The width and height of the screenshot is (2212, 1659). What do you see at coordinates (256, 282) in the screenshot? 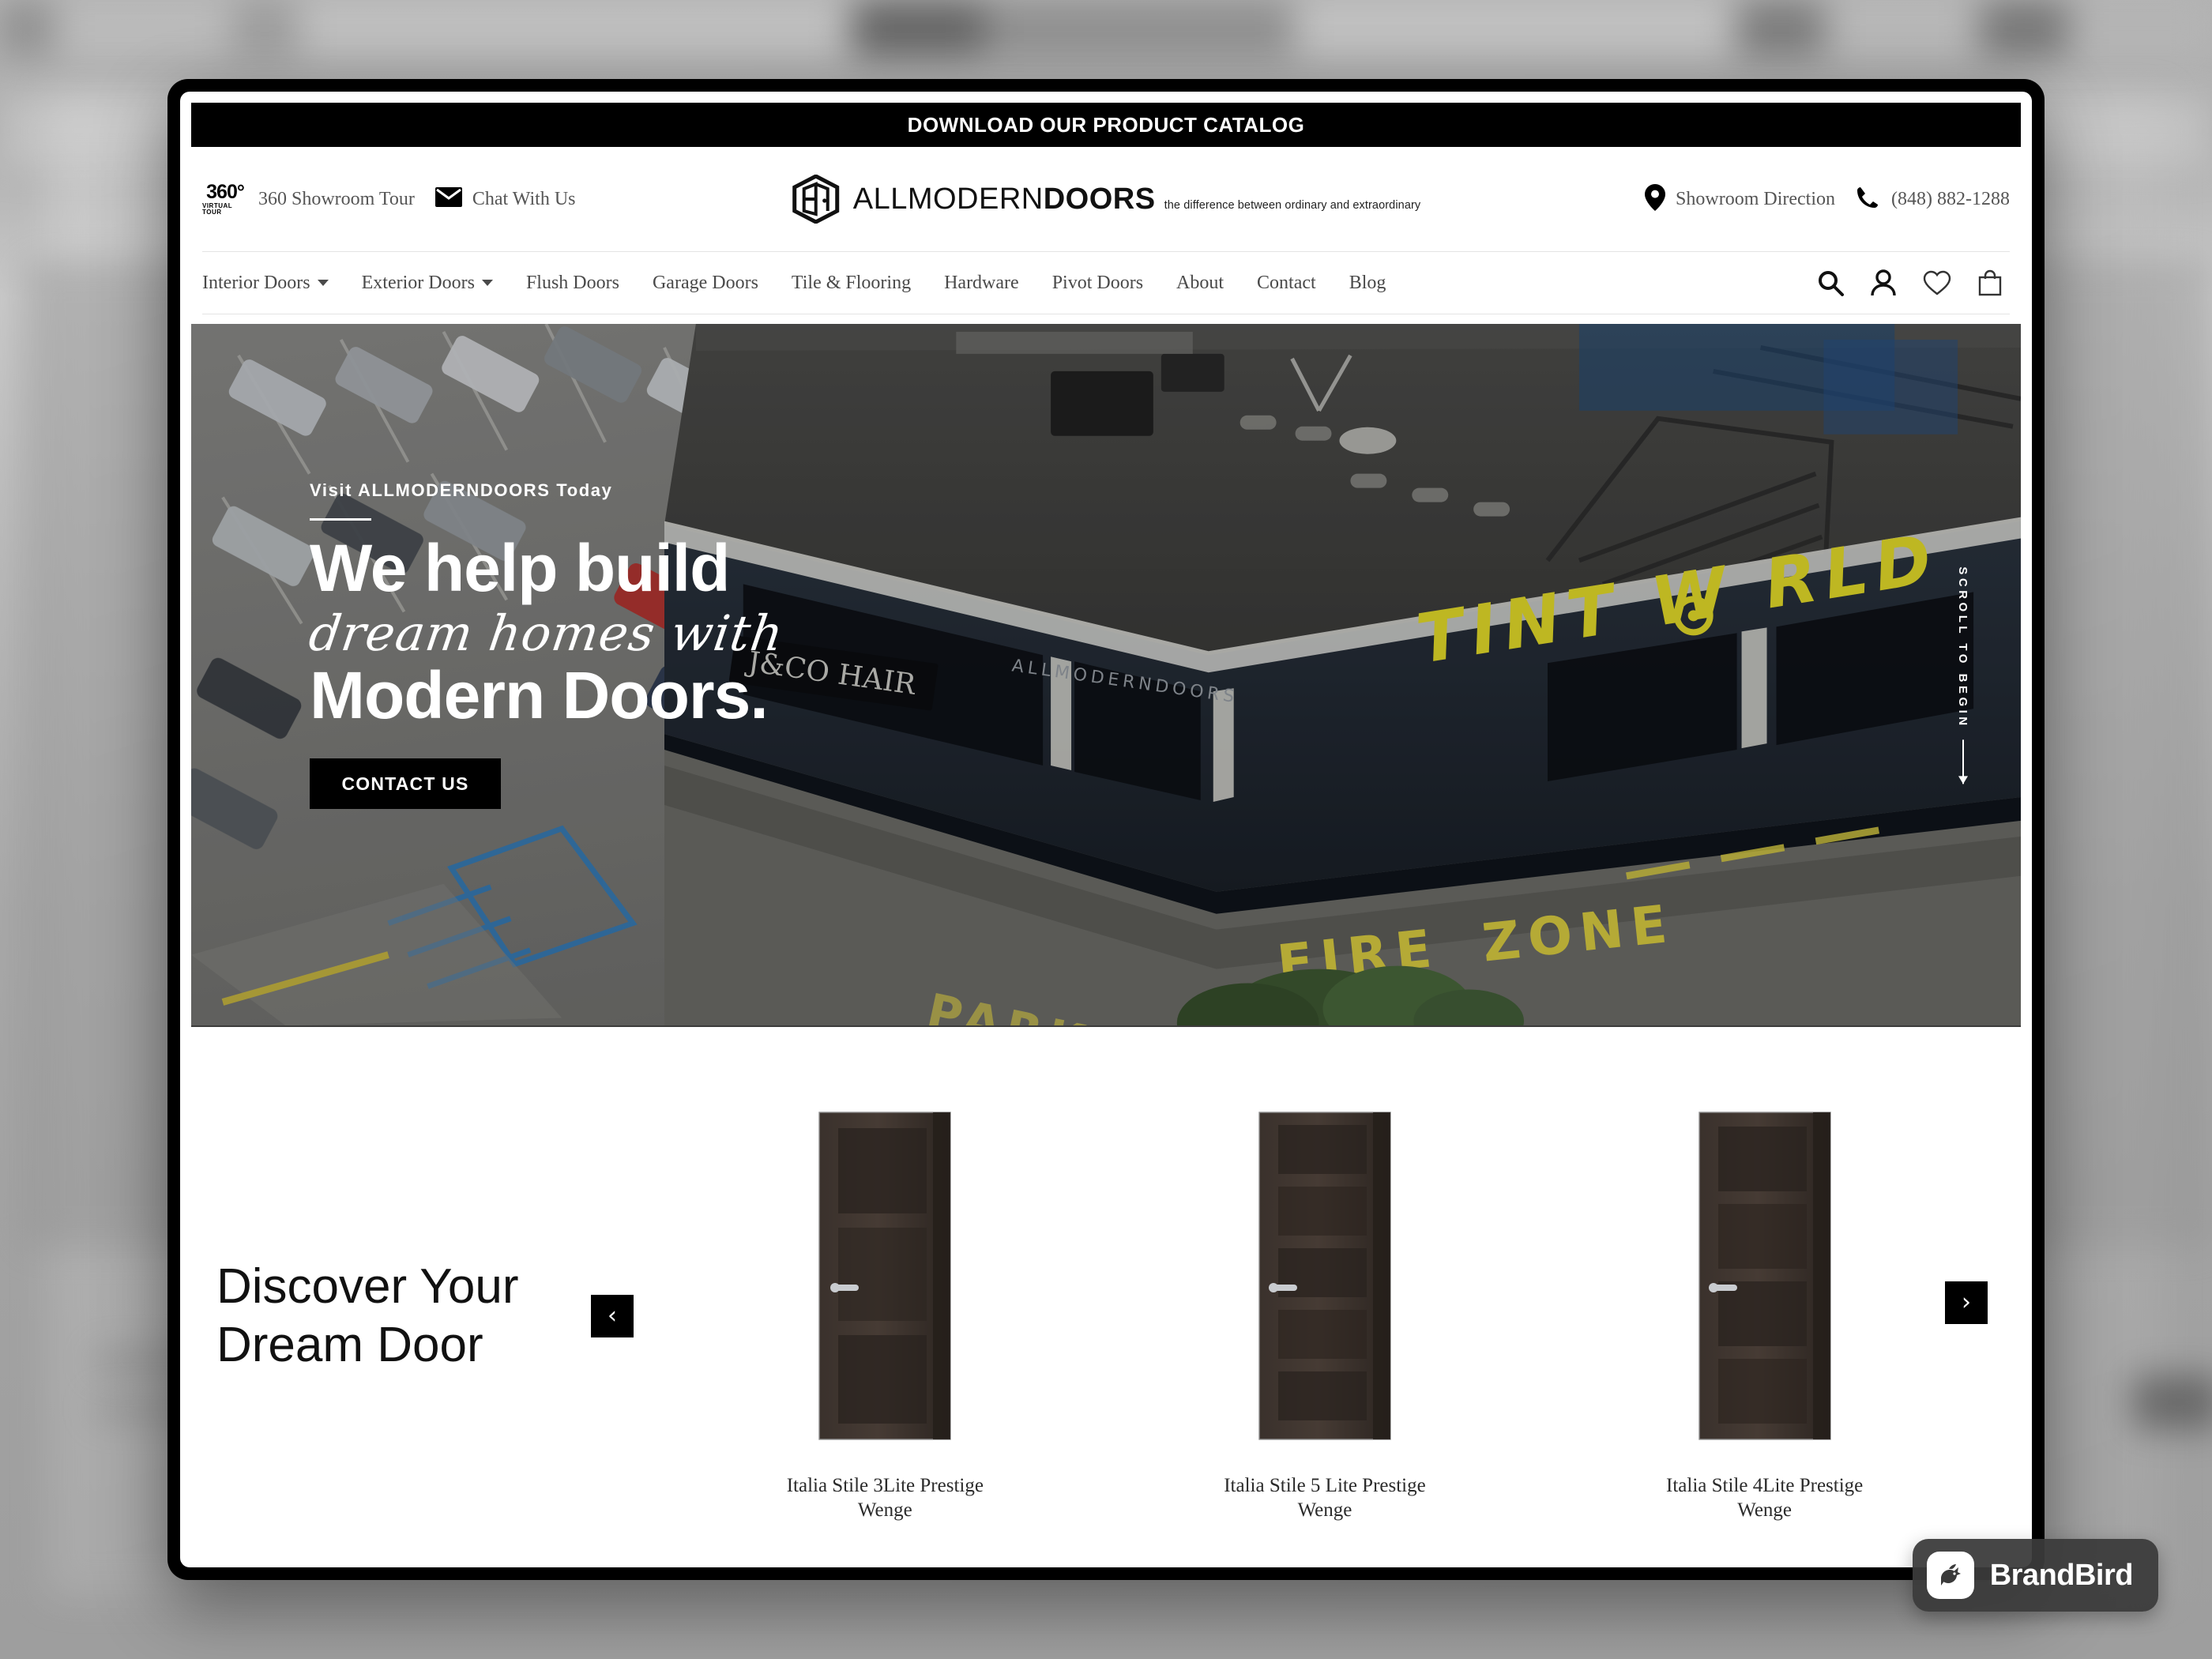
I see `nav-label: Interior Doors` at bounding box center [256, 282].